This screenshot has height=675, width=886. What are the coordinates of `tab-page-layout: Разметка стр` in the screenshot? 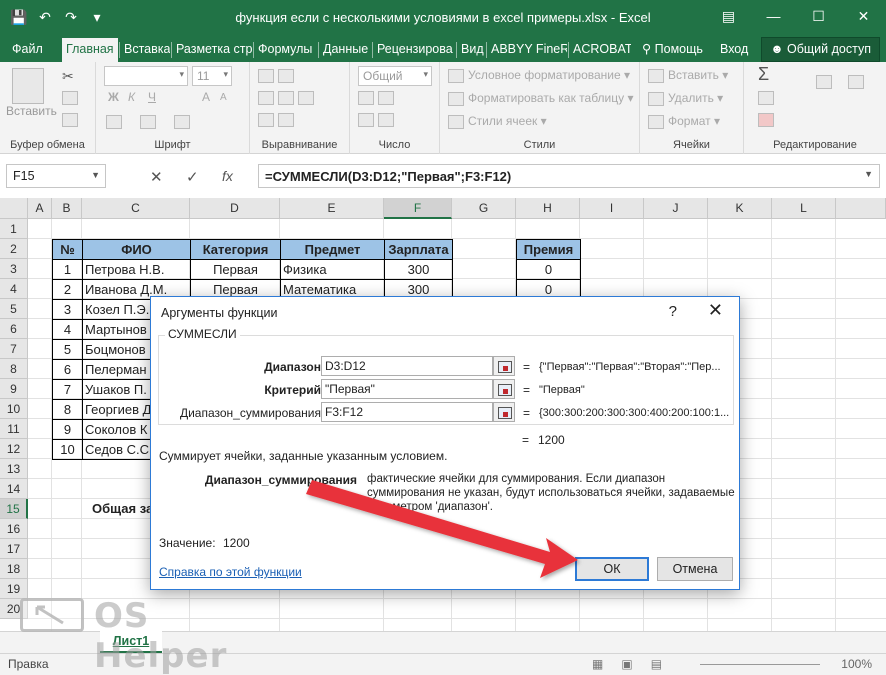 It's located at (212, 50).